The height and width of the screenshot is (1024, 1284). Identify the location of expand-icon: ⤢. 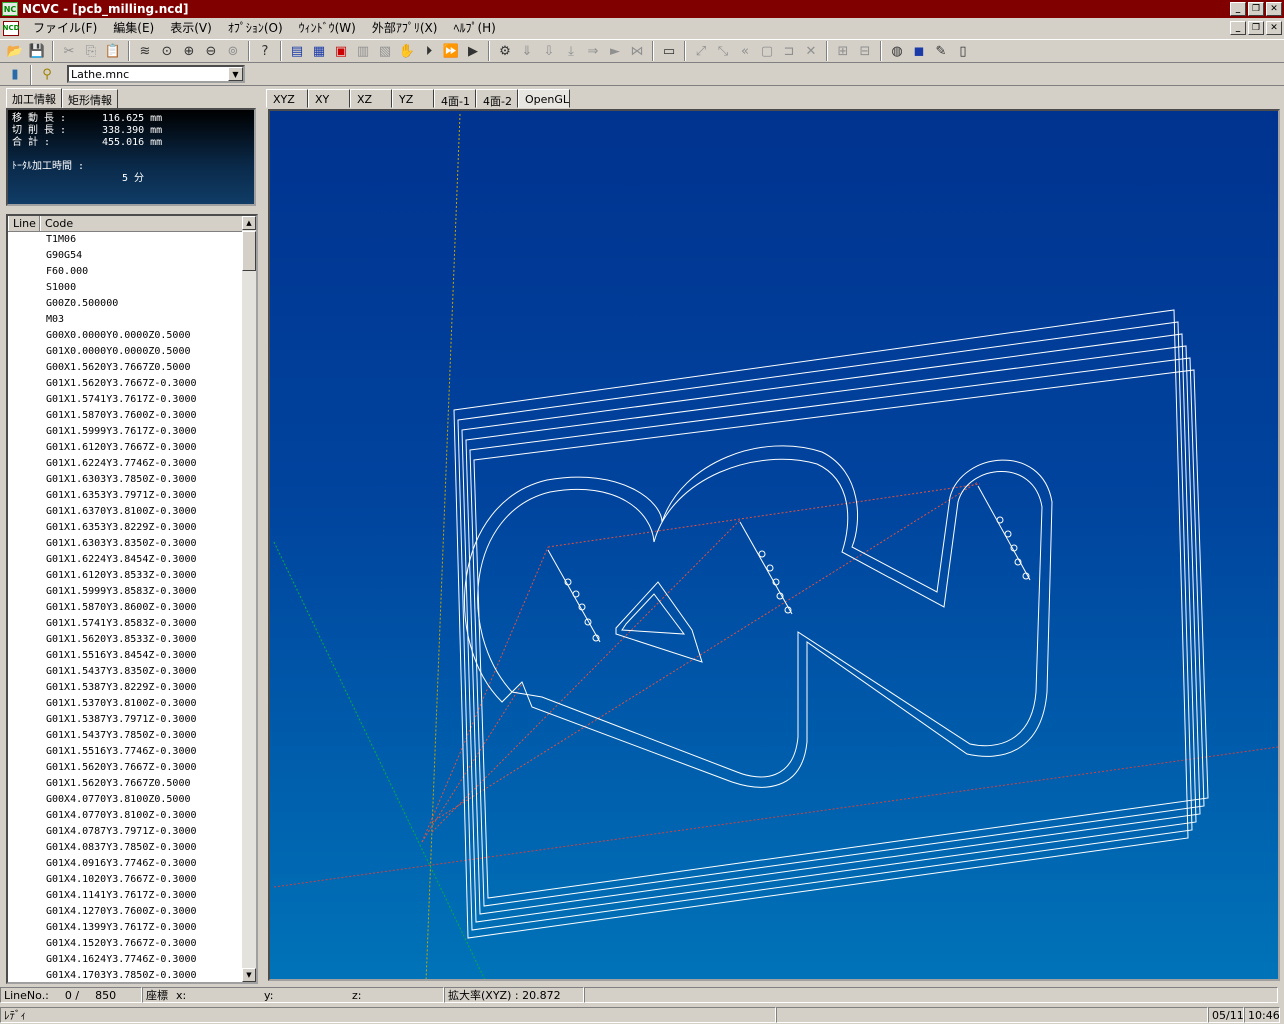
(701, 51).